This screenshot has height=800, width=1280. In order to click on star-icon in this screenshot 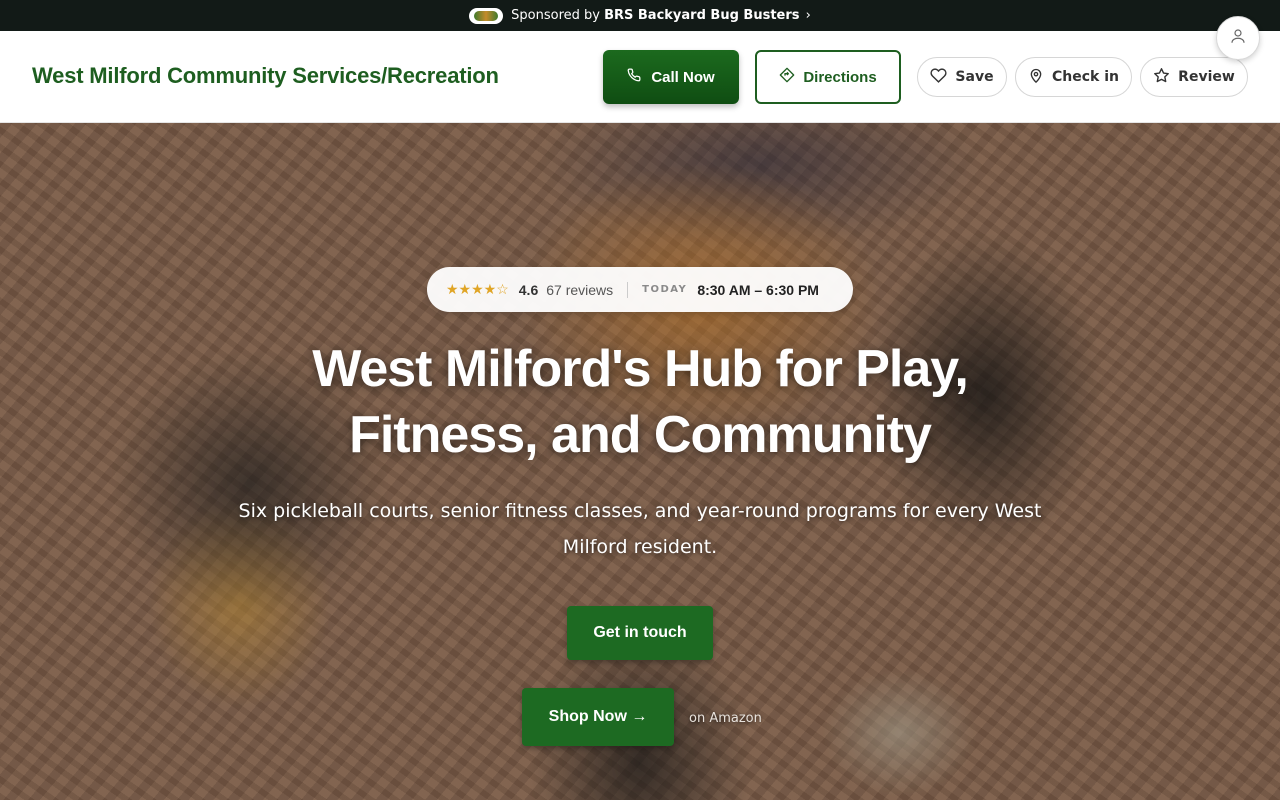, I will do `click(1161, 77)`.